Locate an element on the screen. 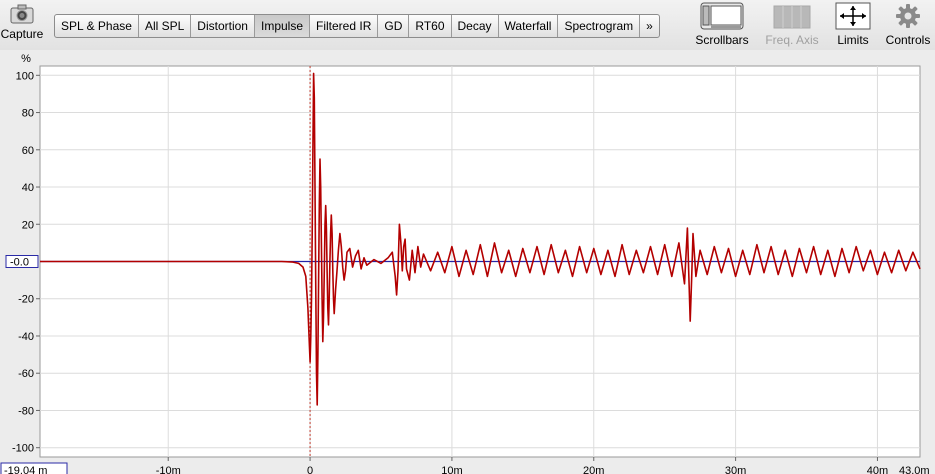 The image size is (935, 474). controls-button: Controls is located at coordinates (907, 24).